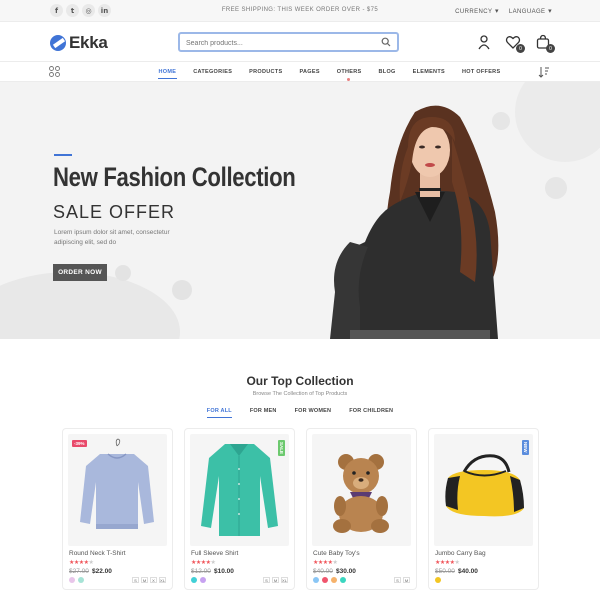 The width and height of the screenshot is (600, 600). What do you see at coordinates (309, 72) in the screenshot?
I see `nav-pages: PAGES` at bounding box center [309, 72].